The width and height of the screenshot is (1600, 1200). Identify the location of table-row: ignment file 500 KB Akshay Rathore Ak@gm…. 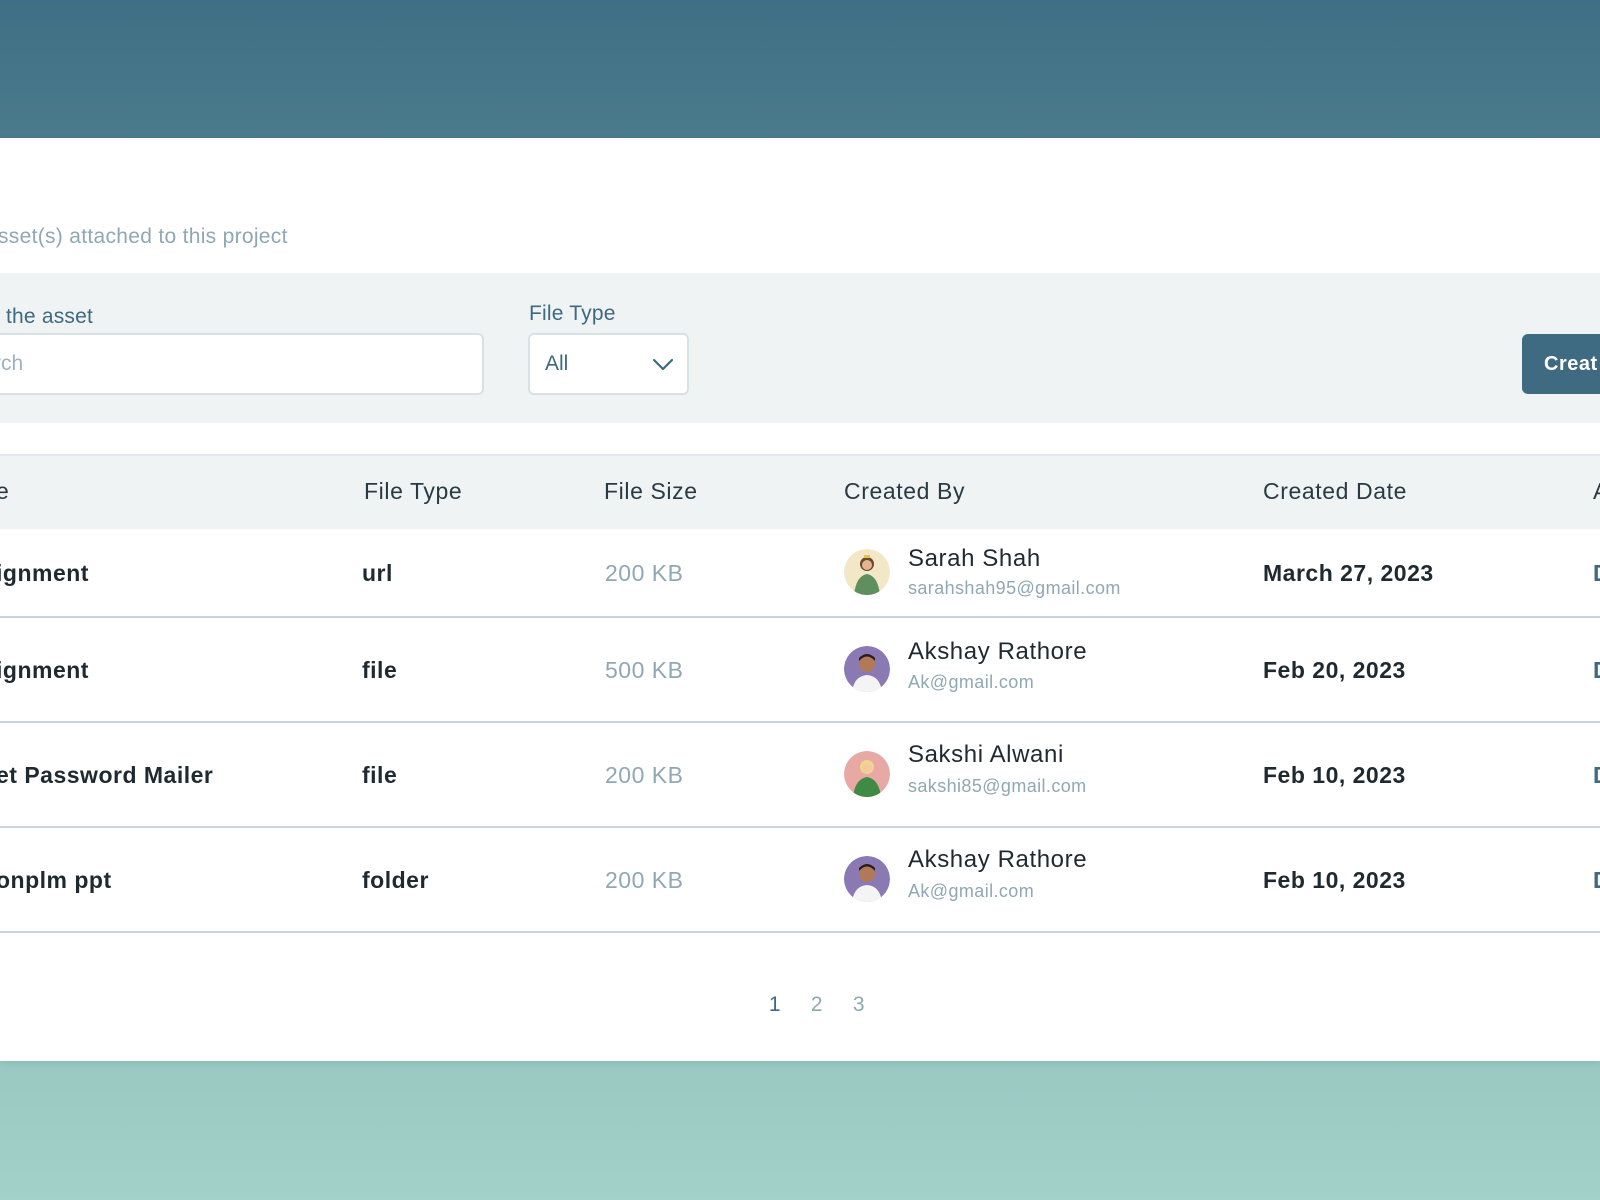
(800, 670).